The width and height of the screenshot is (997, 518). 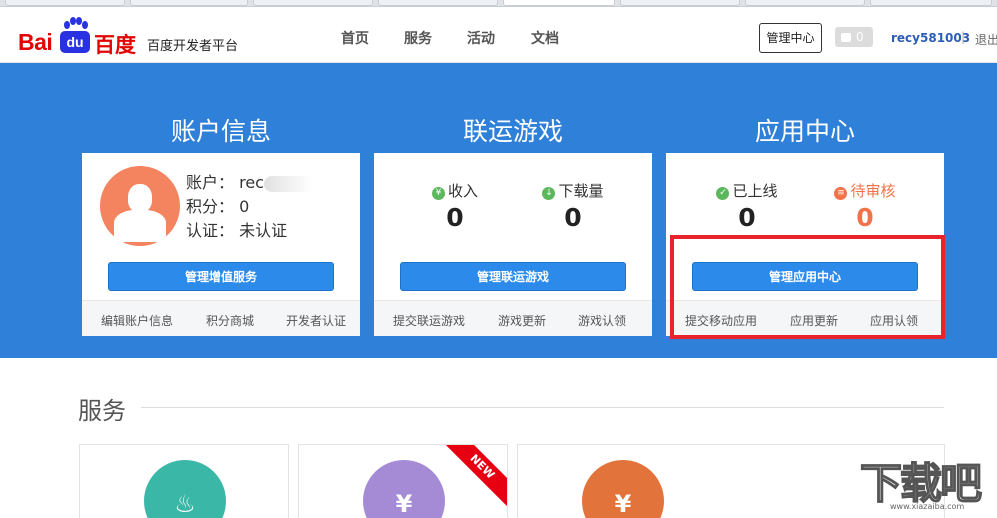 I want to click on logo-text-baidu: 百度, so click(x=115, y=45).